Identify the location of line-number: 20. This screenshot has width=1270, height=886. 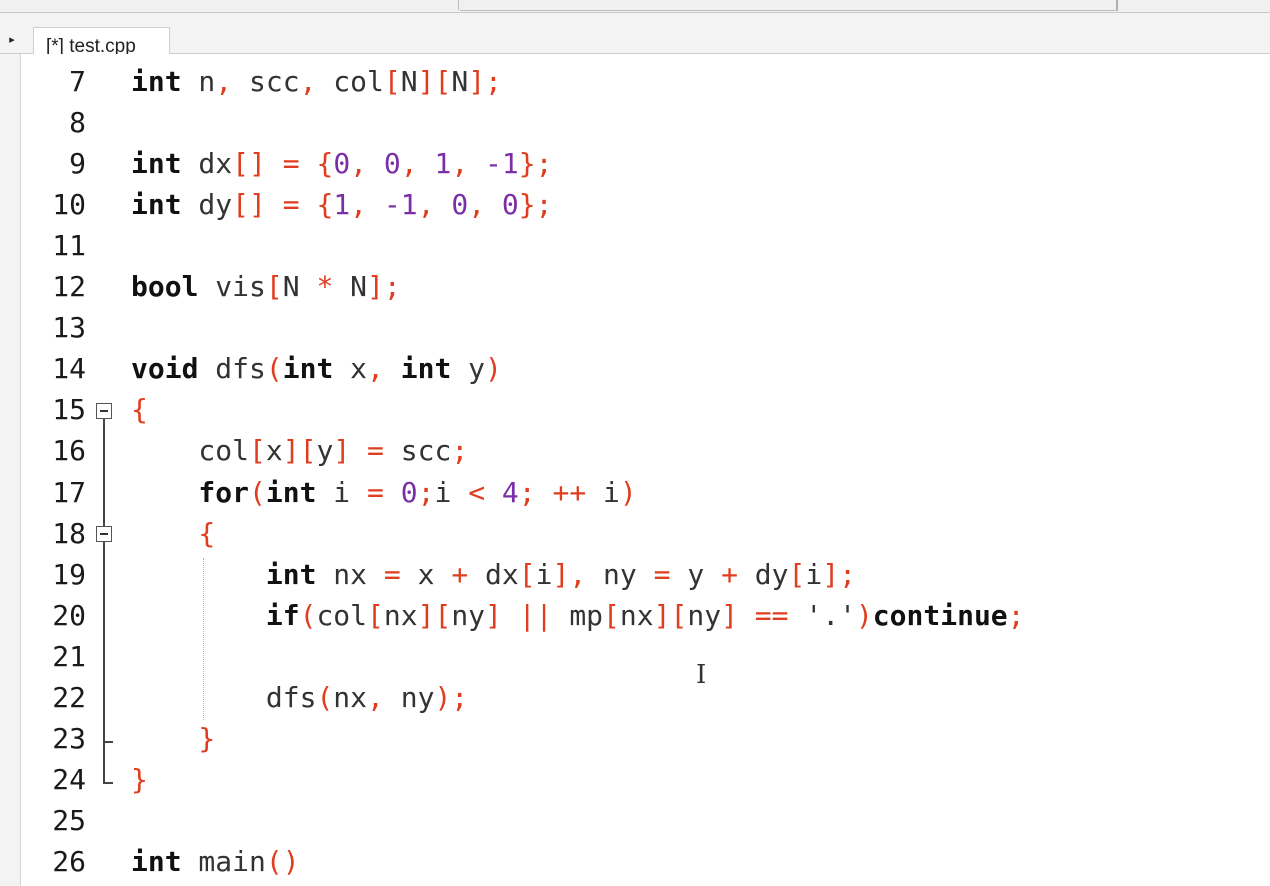
(69, 615).